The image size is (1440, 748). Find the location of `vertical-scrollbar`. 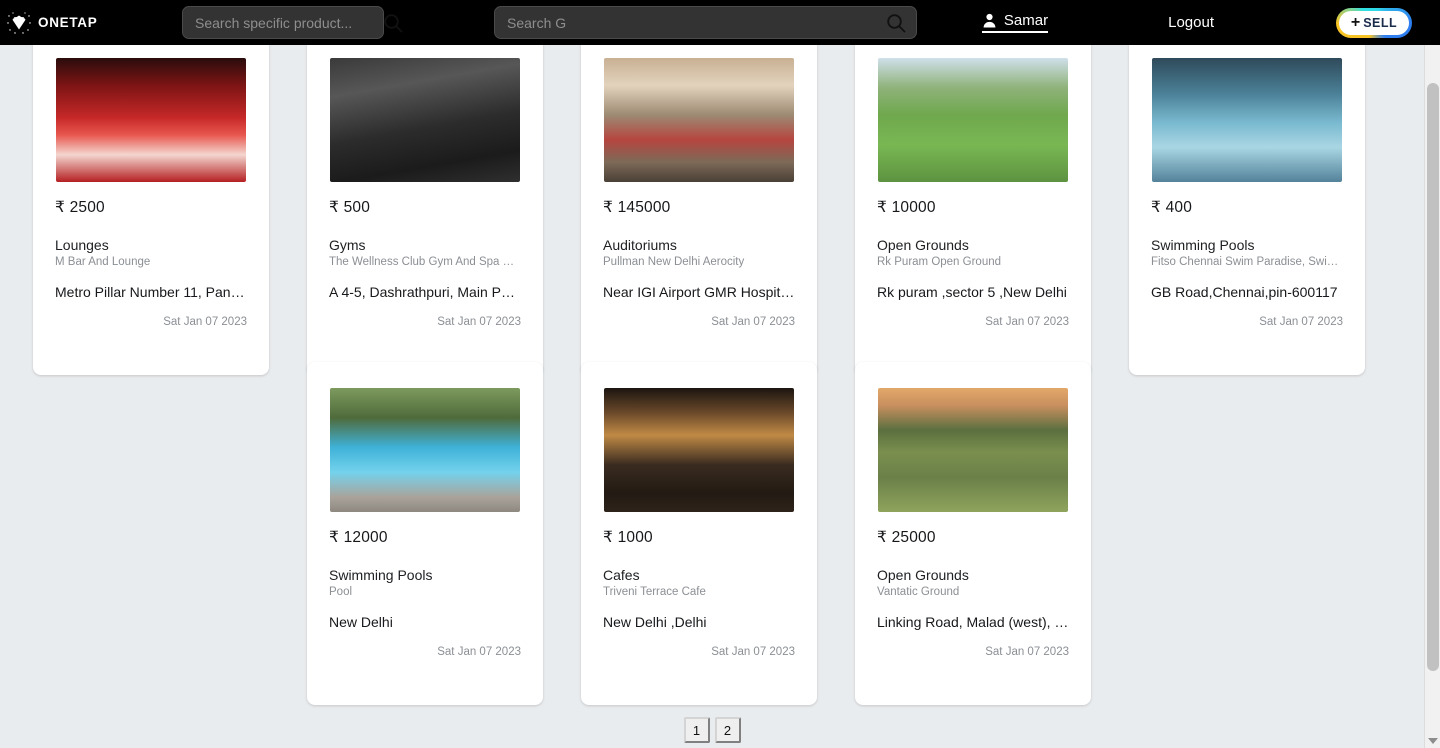

vertical-scrollbar is located at coordinates (1432, 396).